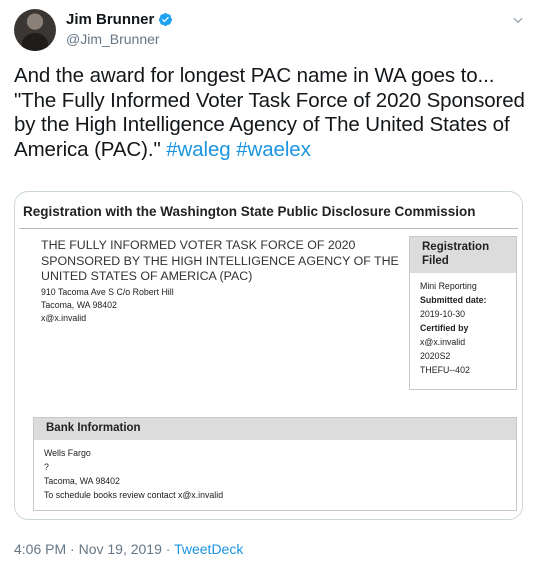 The height and width of the screenshot is (564, 543). I want to click on bank-line: Wells Fargo, so click(67, 453).